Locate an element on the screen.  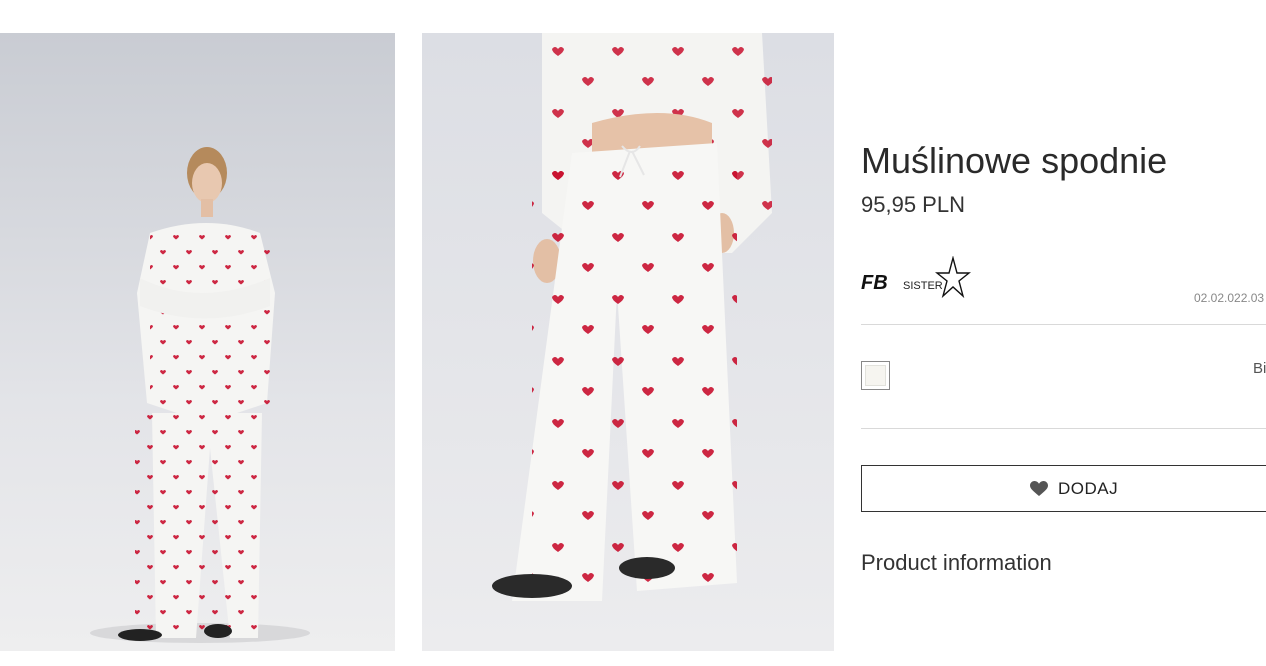
add-to-wishlist-button: DODAJ is located at coordinates (1063, 488).